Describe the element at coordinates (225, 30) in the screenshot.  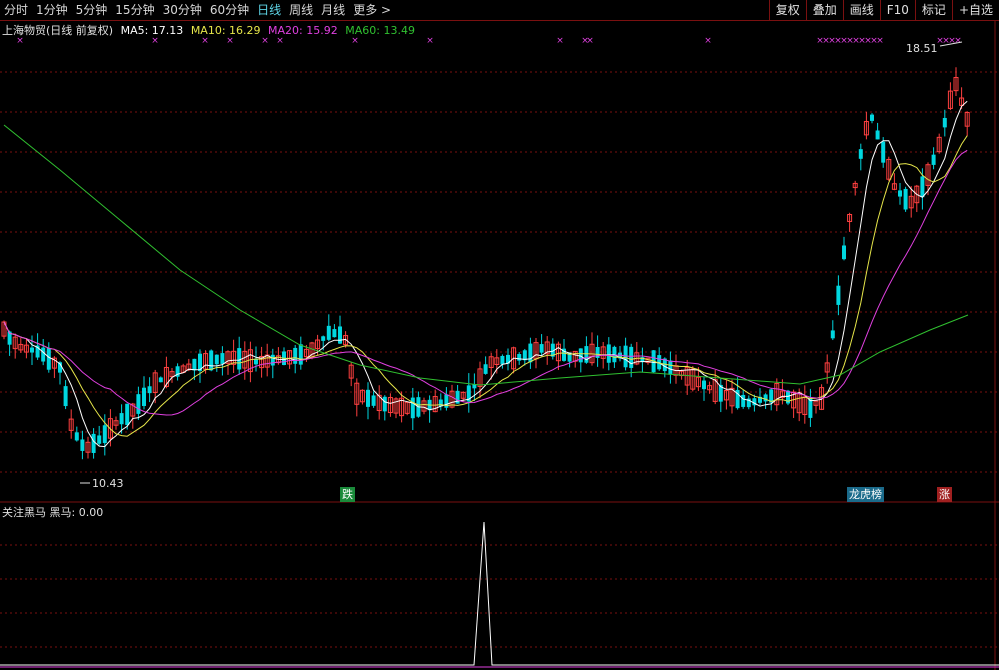
I see `ma10-value: MA10: 16.29` at that location.